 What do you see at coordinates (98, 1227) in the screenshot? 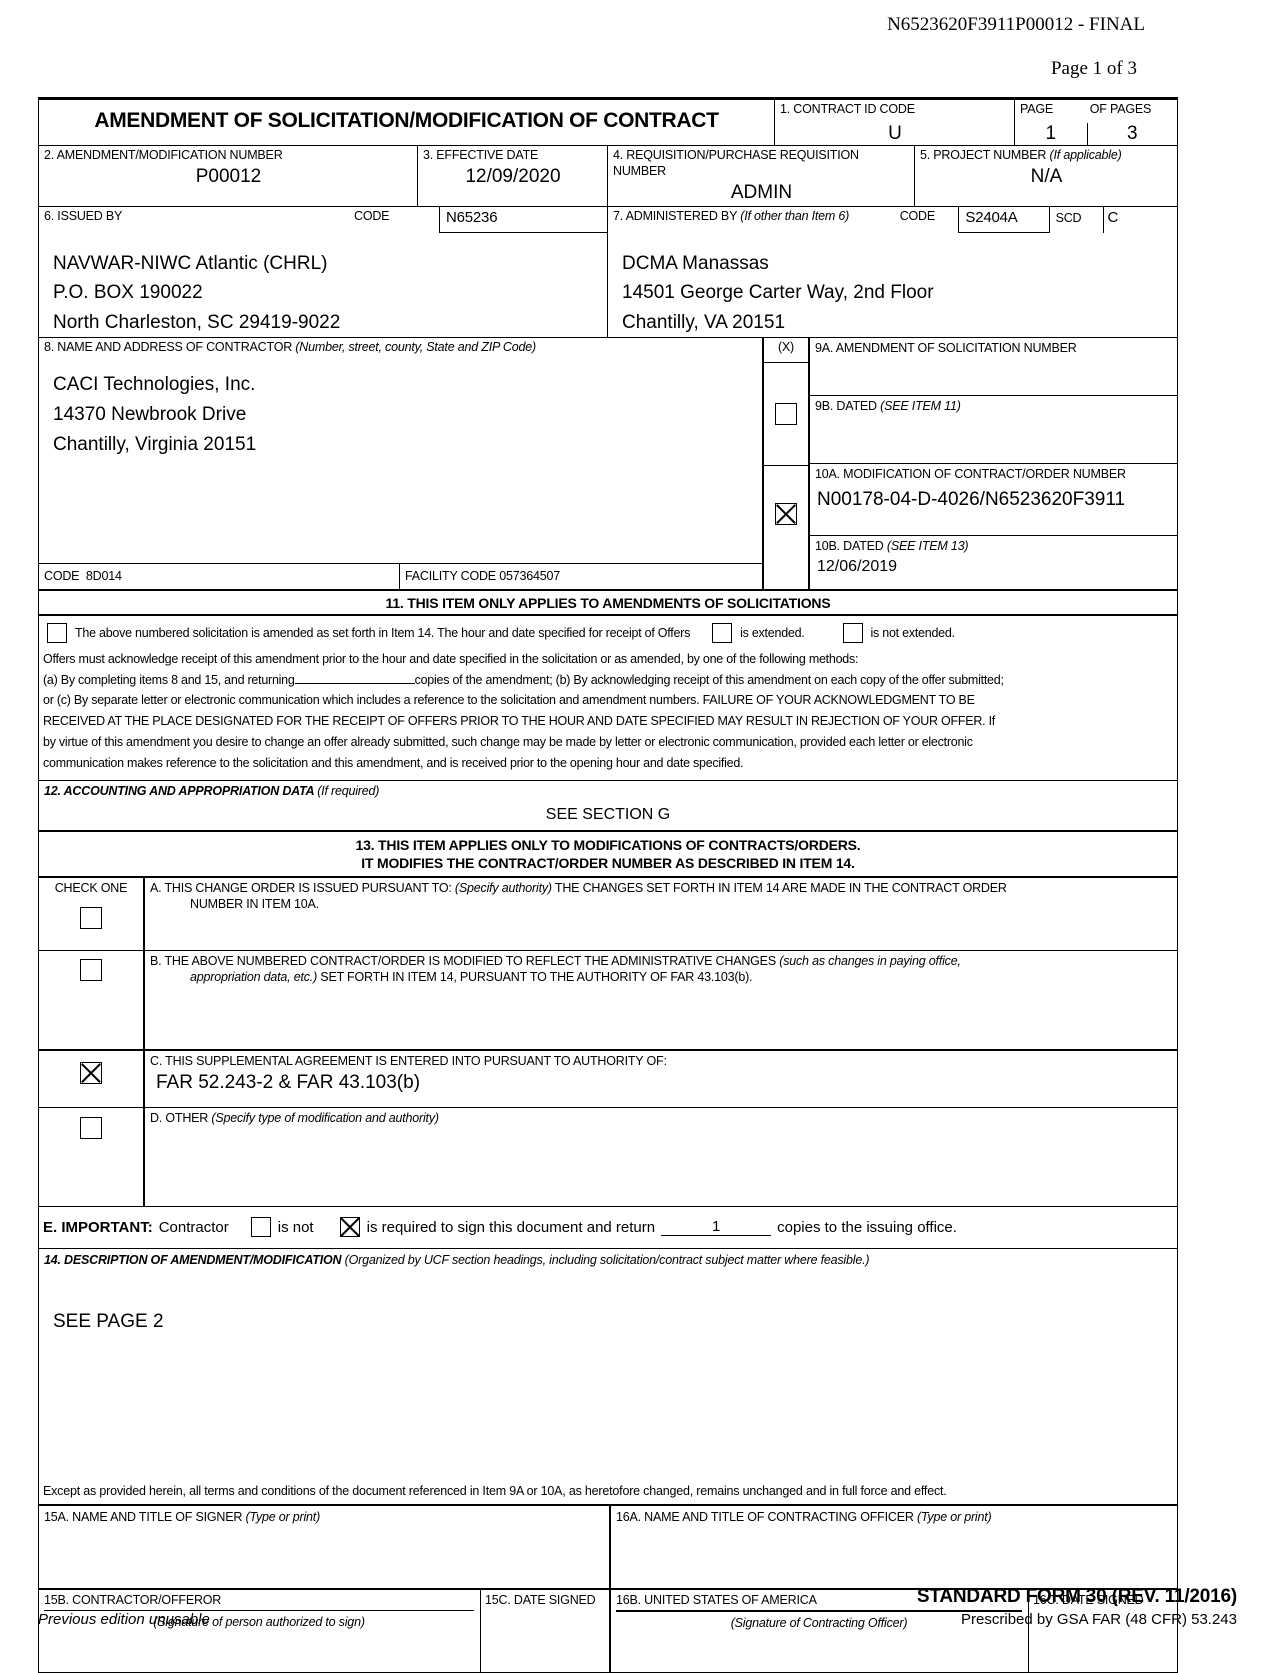
I see `item-e-bold-label: E. IMPORTANT:` at bounding box center [98, 1227].